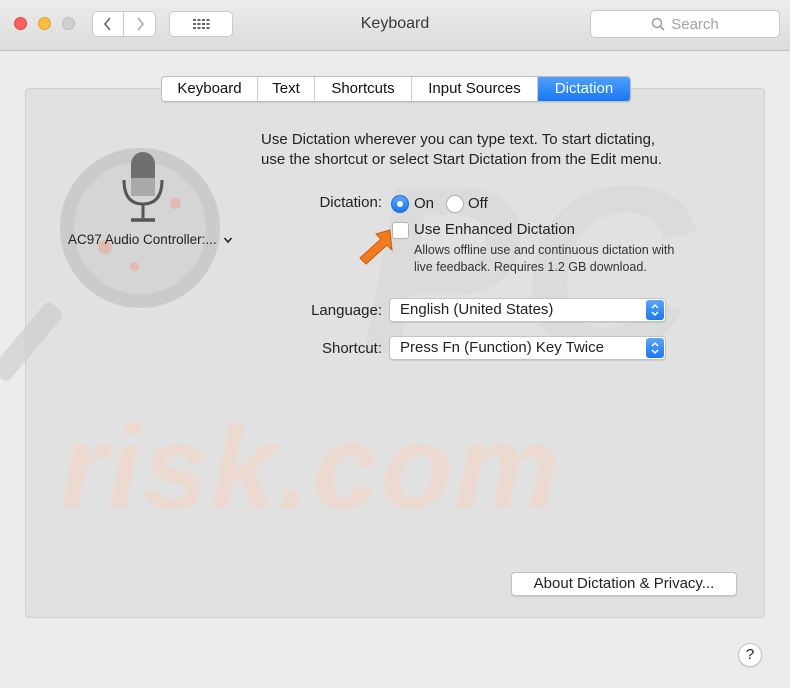  Describe the element at coordinates (584, 89) in the screenshot. I see `tab-dictation: Dictation` at that location.